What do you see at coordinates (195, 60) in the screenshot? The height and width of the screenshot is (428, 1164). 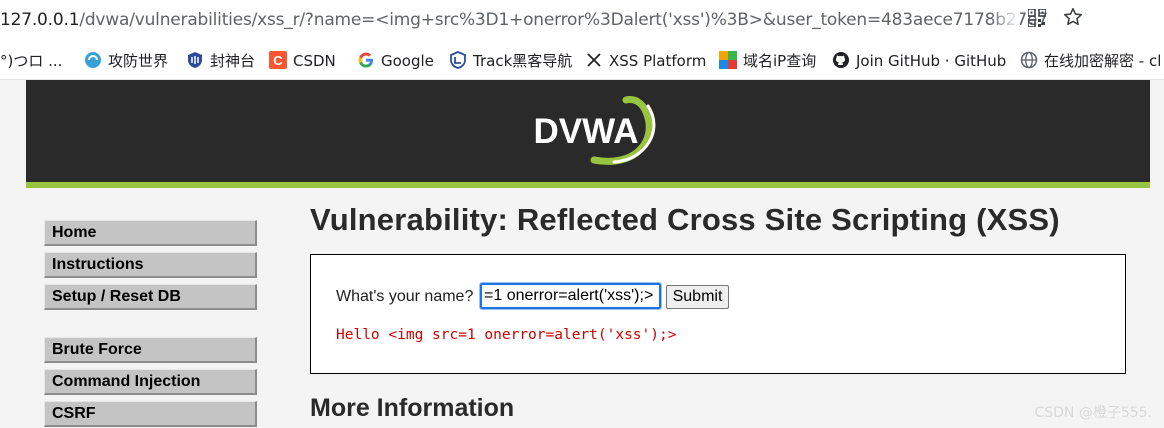 I see `shield-icon` at bounding box center [195, 60].